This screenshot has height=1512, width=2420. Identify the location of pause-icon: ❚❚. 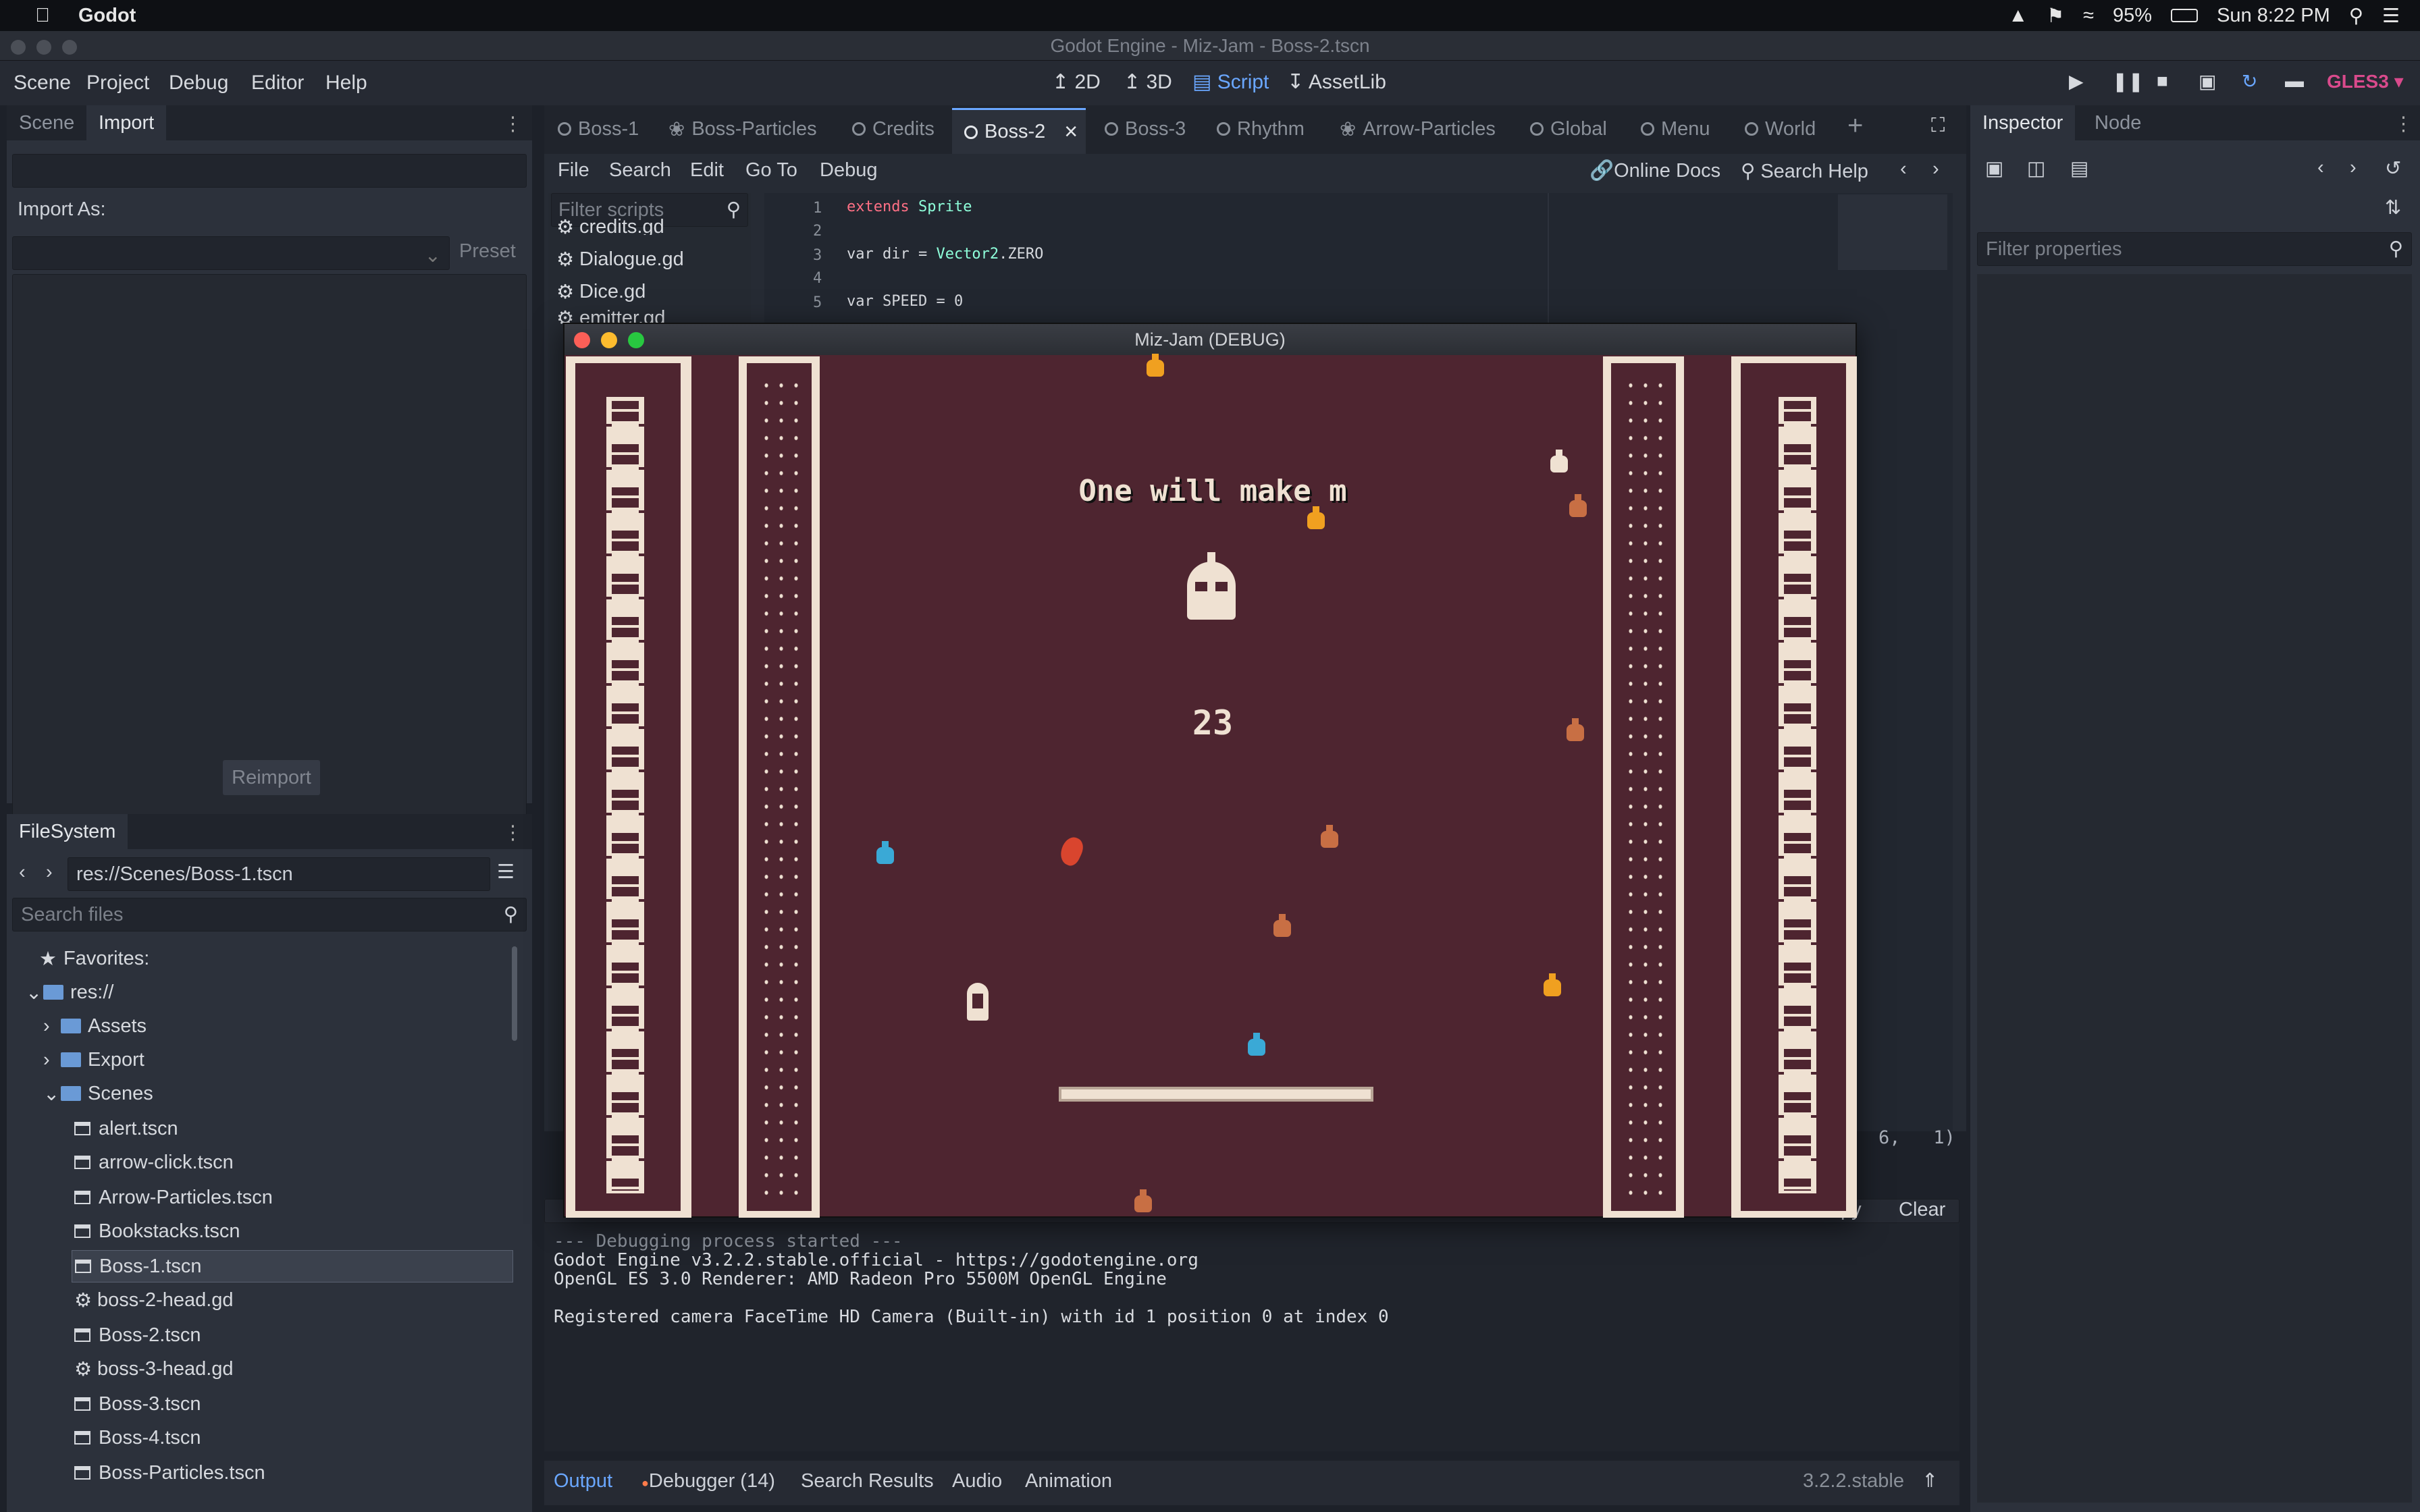
(2128, 81).